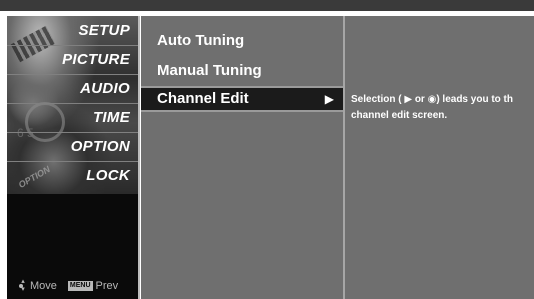 This screenshot has width=534, height=299. Describe the element at coordinates (80, 286) in the screenshot. I see `menu-key-icon: MENU` at that location.